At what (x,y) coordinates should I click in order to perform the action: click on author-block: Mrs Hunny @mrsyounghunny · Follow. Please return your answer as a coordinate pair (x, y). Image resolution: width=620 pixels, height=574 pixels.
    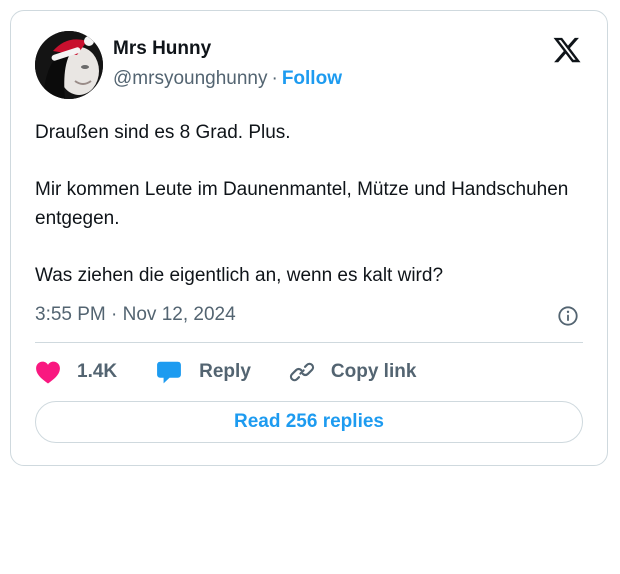
    Looking at the image, I should click on (227, 64).